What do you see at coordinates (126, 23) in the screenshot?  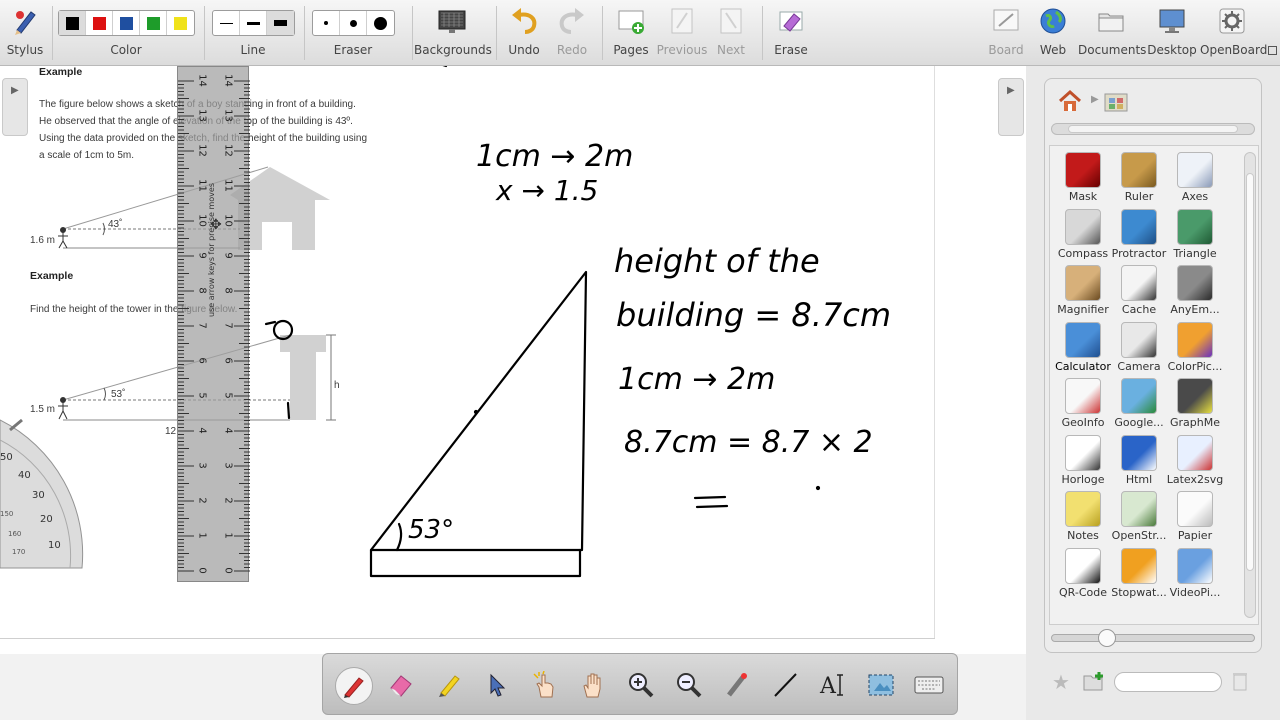 I see `color-blue-swatch` at bounding box center [126, 23].